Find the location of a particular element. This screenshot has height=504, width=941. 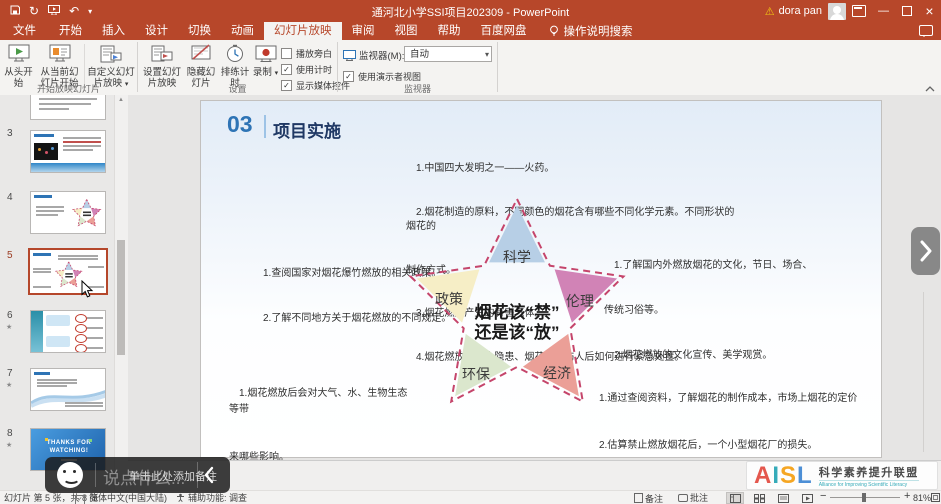

scrollbar-thumb is located at coordinates (121, 297).